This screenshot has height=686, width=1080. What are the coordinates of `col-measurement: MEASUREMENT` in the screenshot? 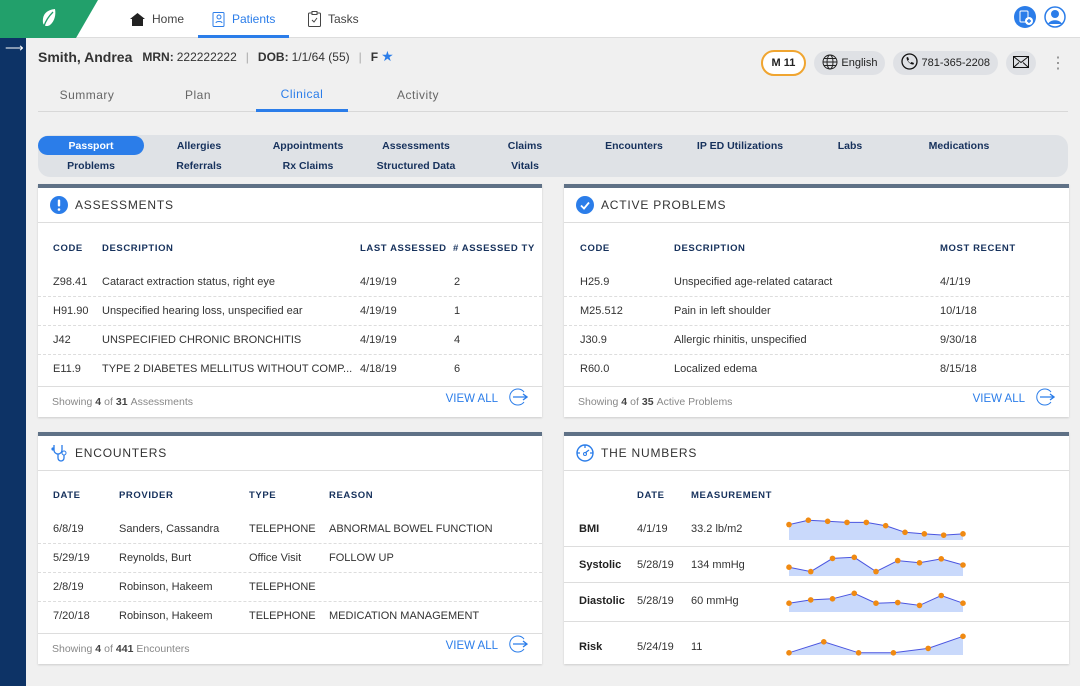 It's located at (731, 495).